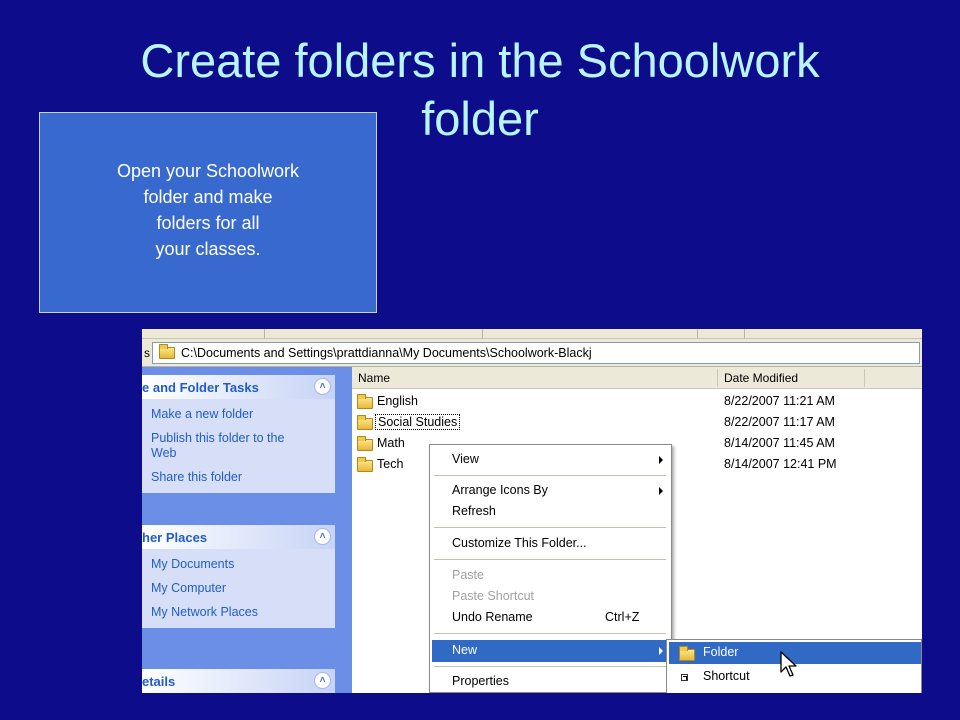 The image size is (960, 720). Describe the element at coordinates (550, 651) in the screenshot. I see `menu-item-new: New` at that location.